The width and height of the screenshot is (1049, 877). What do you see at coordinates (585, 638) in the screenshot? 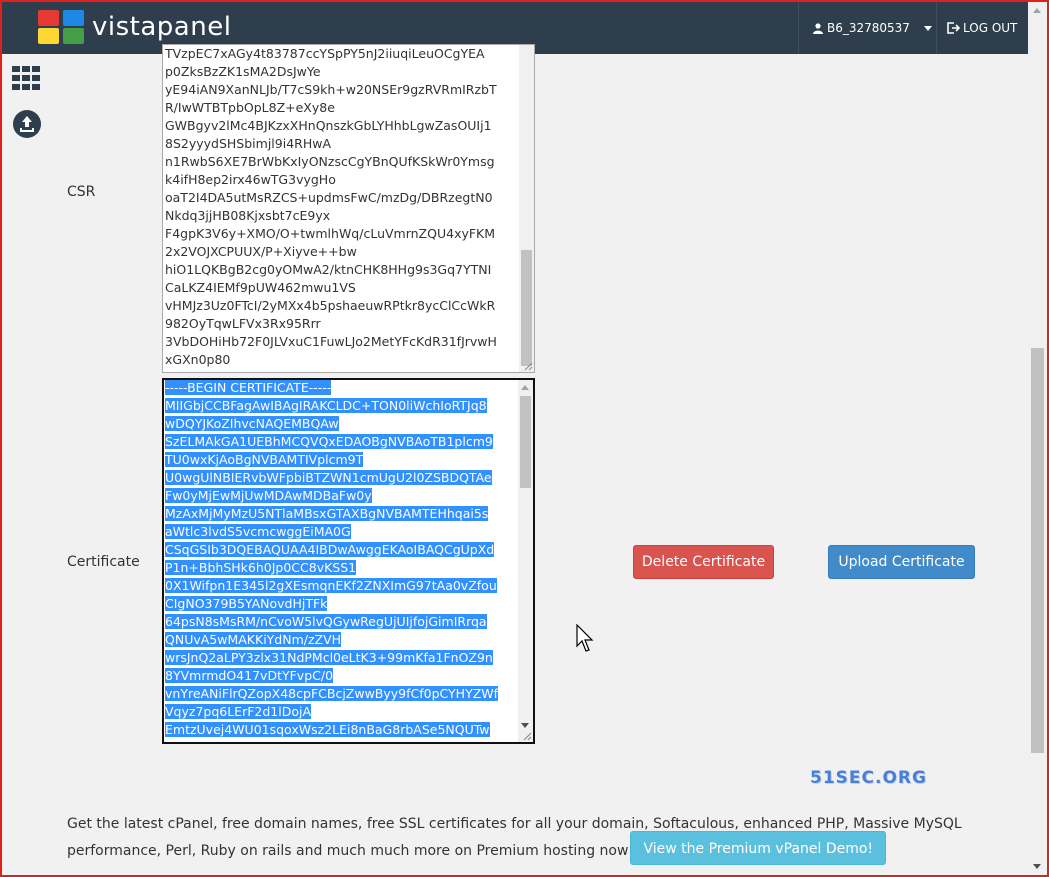
I see `mouse-cursor-icon` at bounding box center [585, 638].